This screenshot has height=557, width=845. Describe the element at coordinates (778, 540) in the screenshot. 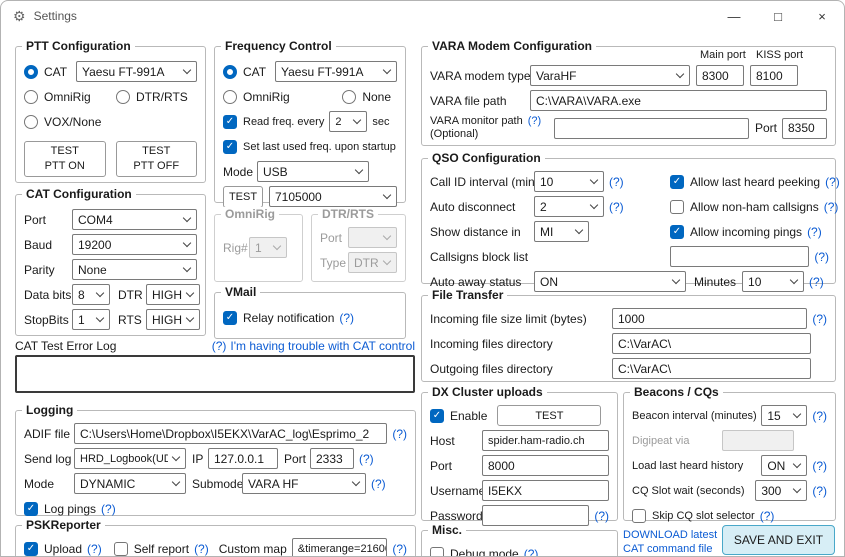

I see `save-and-exit-button: SAVE AND EXIT` at that location.